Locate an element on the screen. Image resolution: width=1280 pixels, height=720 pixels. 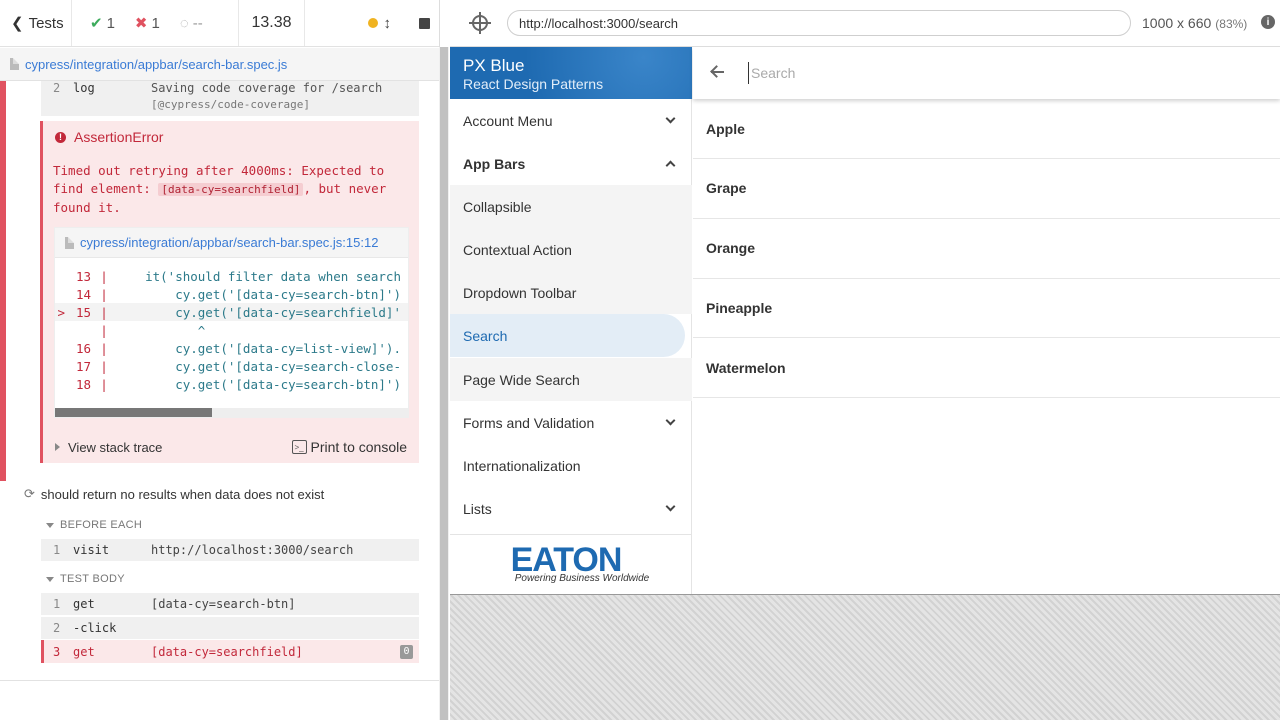
code-code: cy.get('[data-cy=list-view]'). is located at coordinates (258, 348).